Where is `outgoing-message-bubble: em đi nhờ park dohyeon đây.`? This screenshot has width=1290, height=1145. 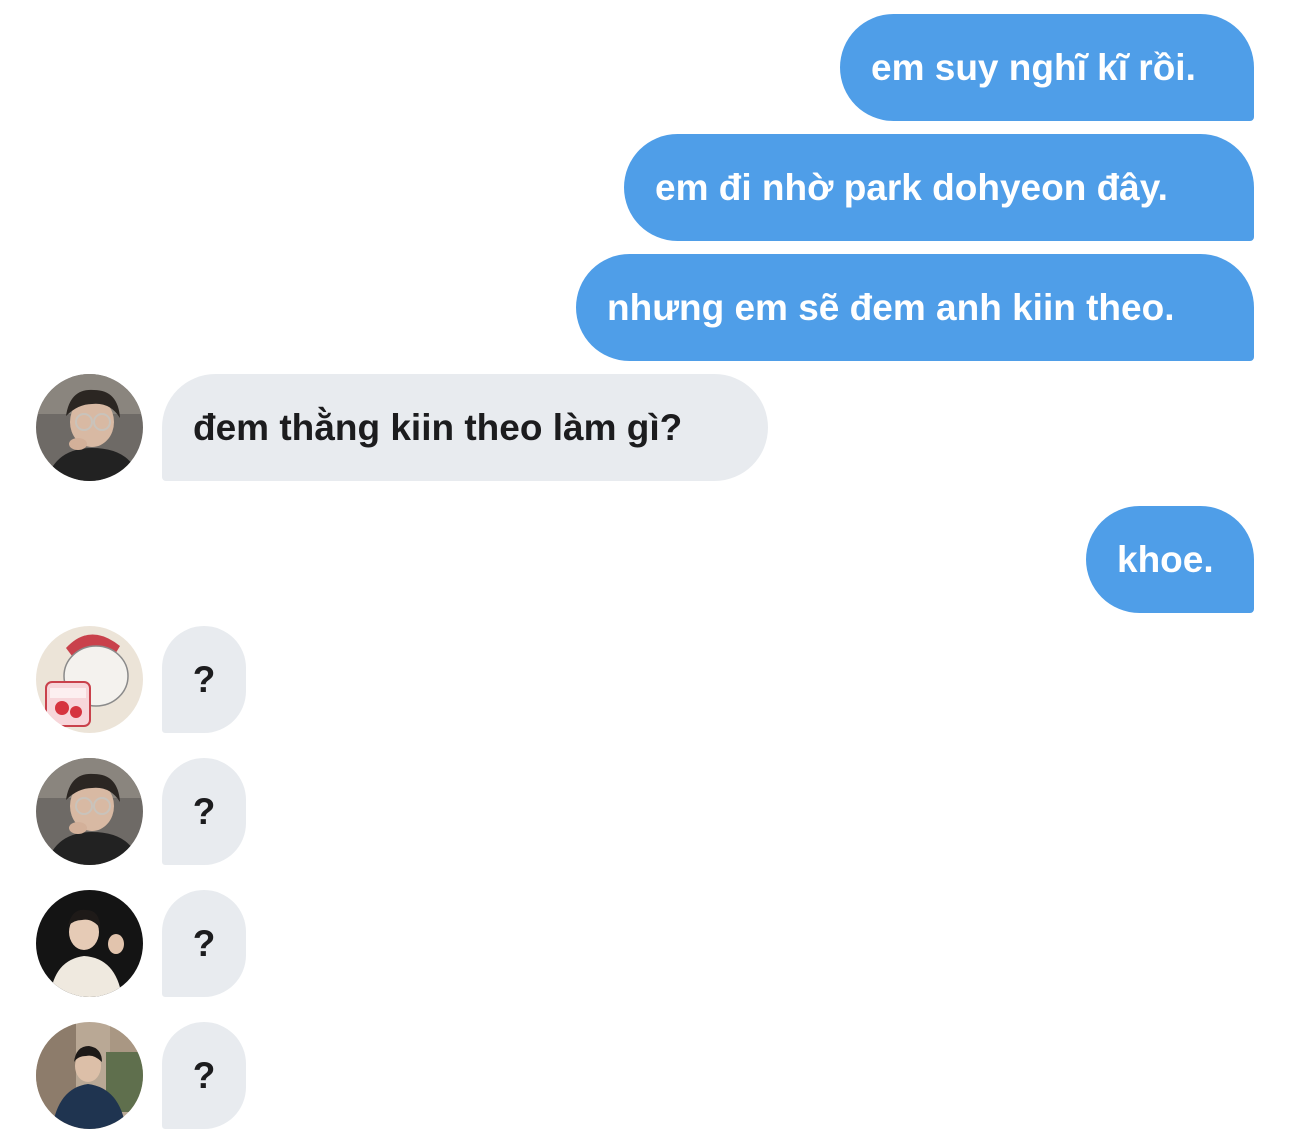
outgoing-message-bubble: em đi nhờ park dohyeon đây. is located at coordinates (939, 187).